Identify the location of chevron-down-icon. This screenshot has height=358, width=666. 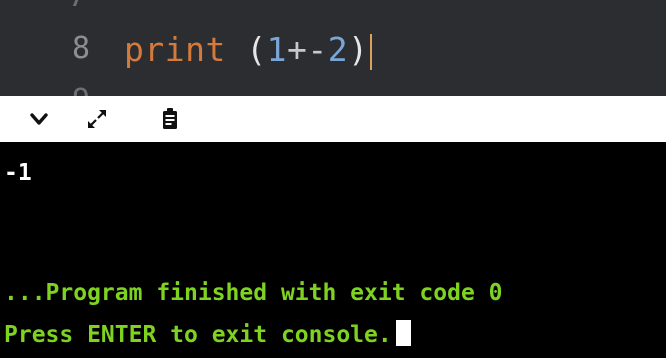
(39, 119).